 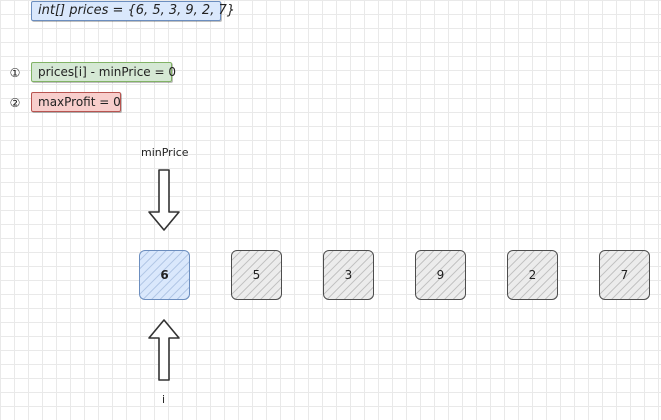 What do you see at coordinates (164, 275) in the screenshot?
I see `array-cell-0: 6` at bounding box center [164, 275].